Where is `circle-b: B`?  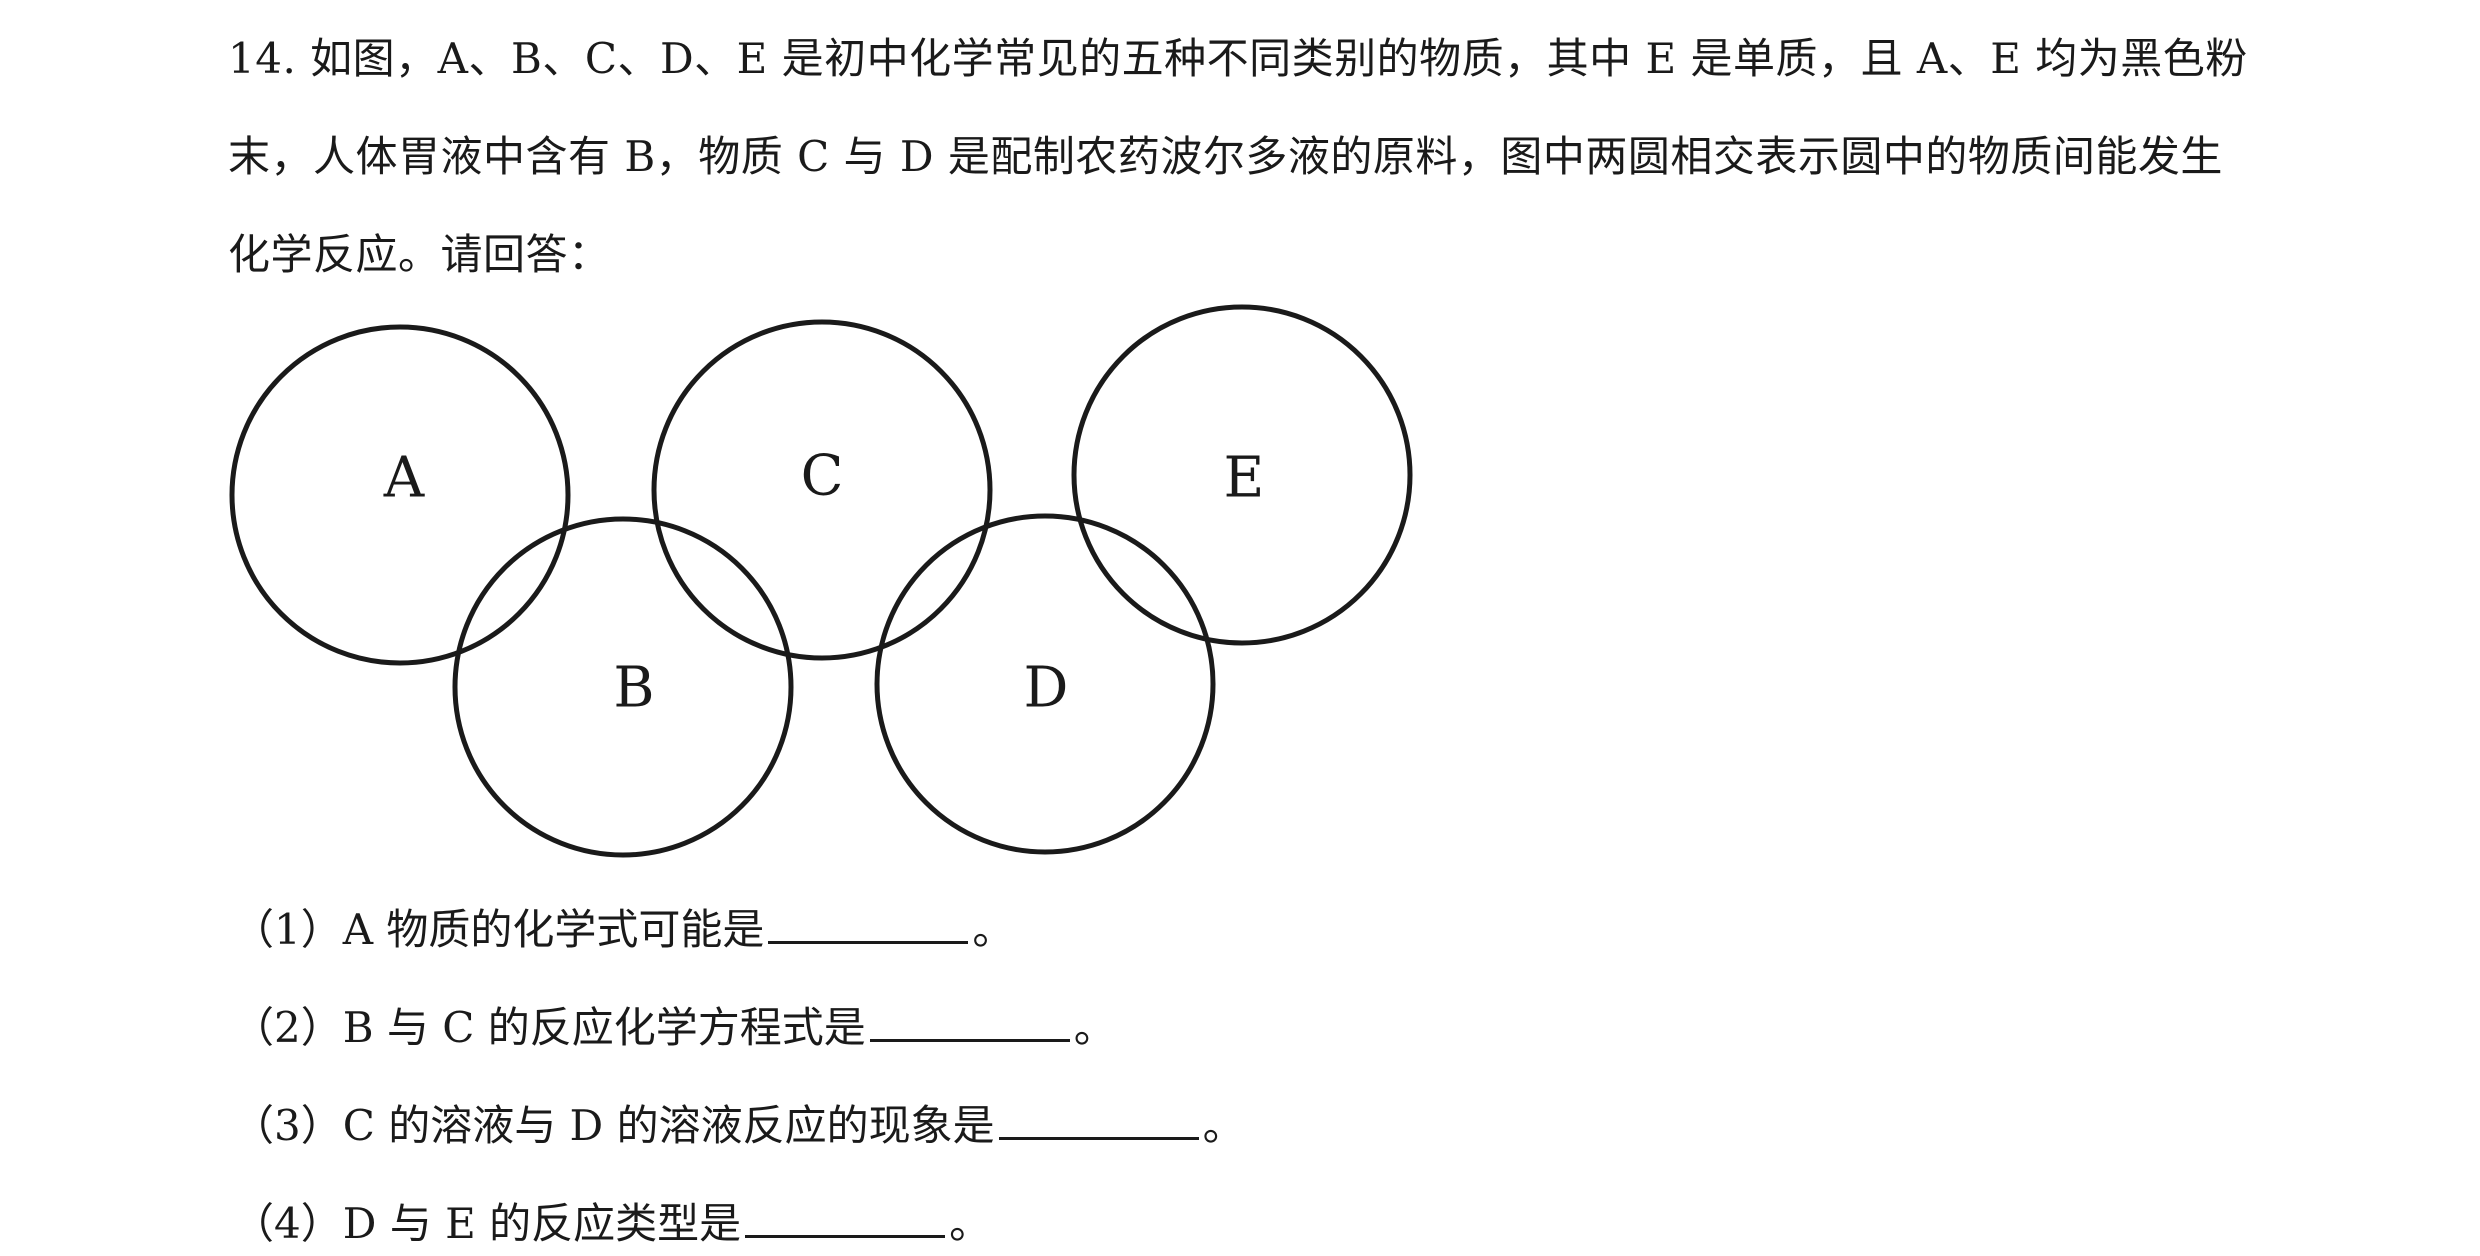 circle-b: B is located at coordinates (623, 687).